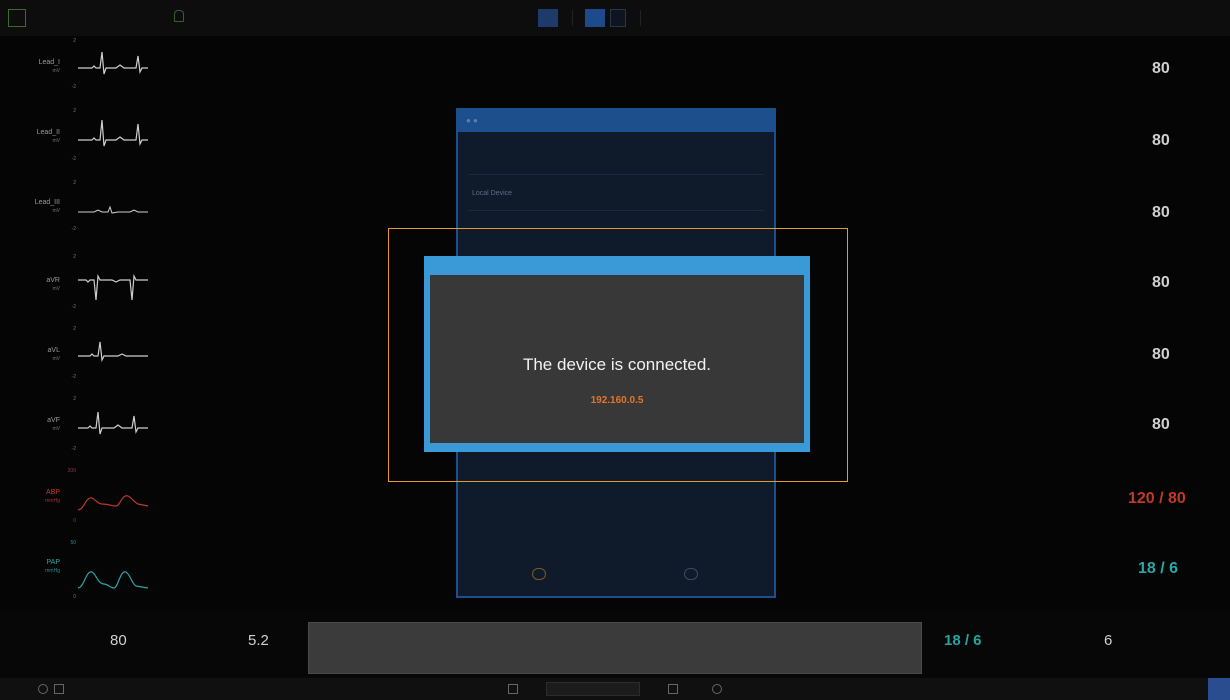 The height and width of the screenshot is (700, 1230). What do you see at coordinates (53, 562) in the screenshot?
I see `lead-name: PAP` at bounding box center [53, 562].